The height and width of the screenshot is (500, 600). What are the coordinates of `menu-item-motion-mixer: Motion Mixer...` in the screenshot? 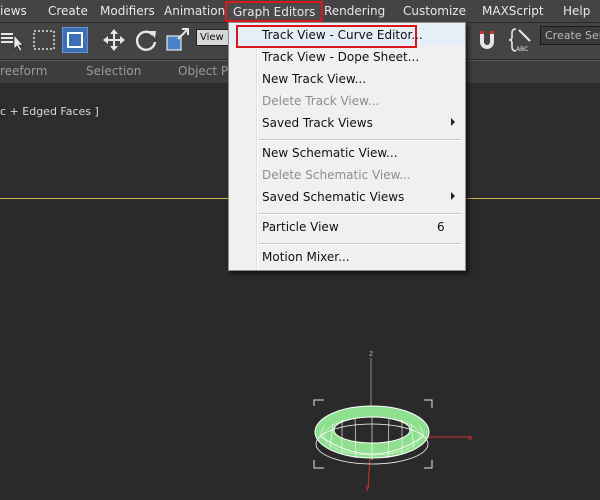 It's located at (347, 257).